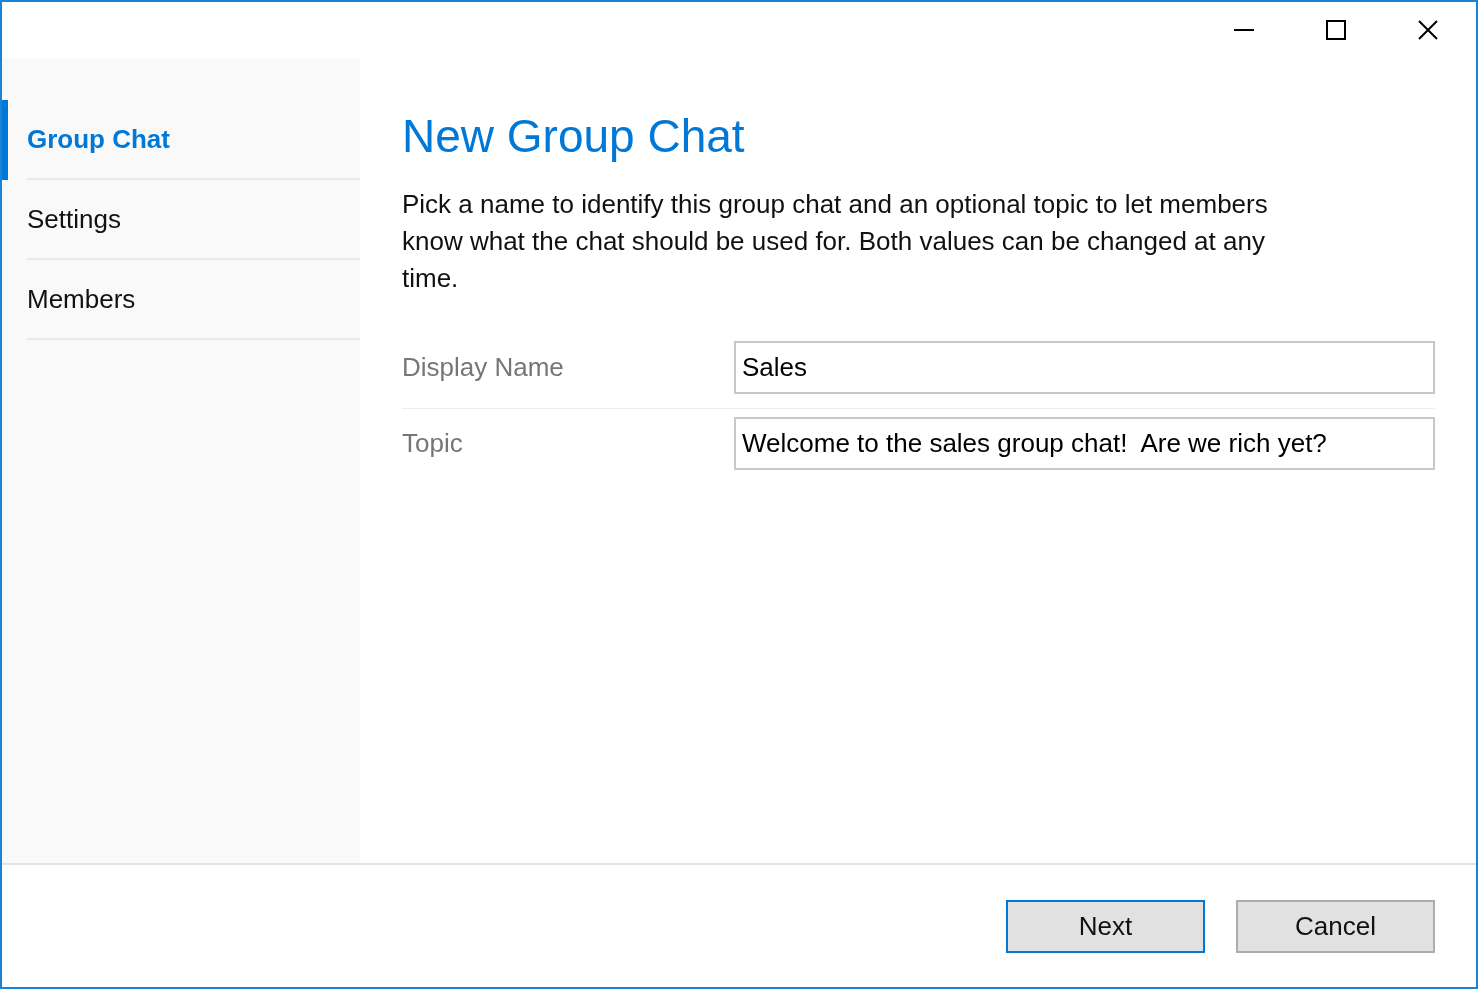  Describe the element at coordinates (1084, 367) in the screenshot. I see `text-field: Sales` at that location.